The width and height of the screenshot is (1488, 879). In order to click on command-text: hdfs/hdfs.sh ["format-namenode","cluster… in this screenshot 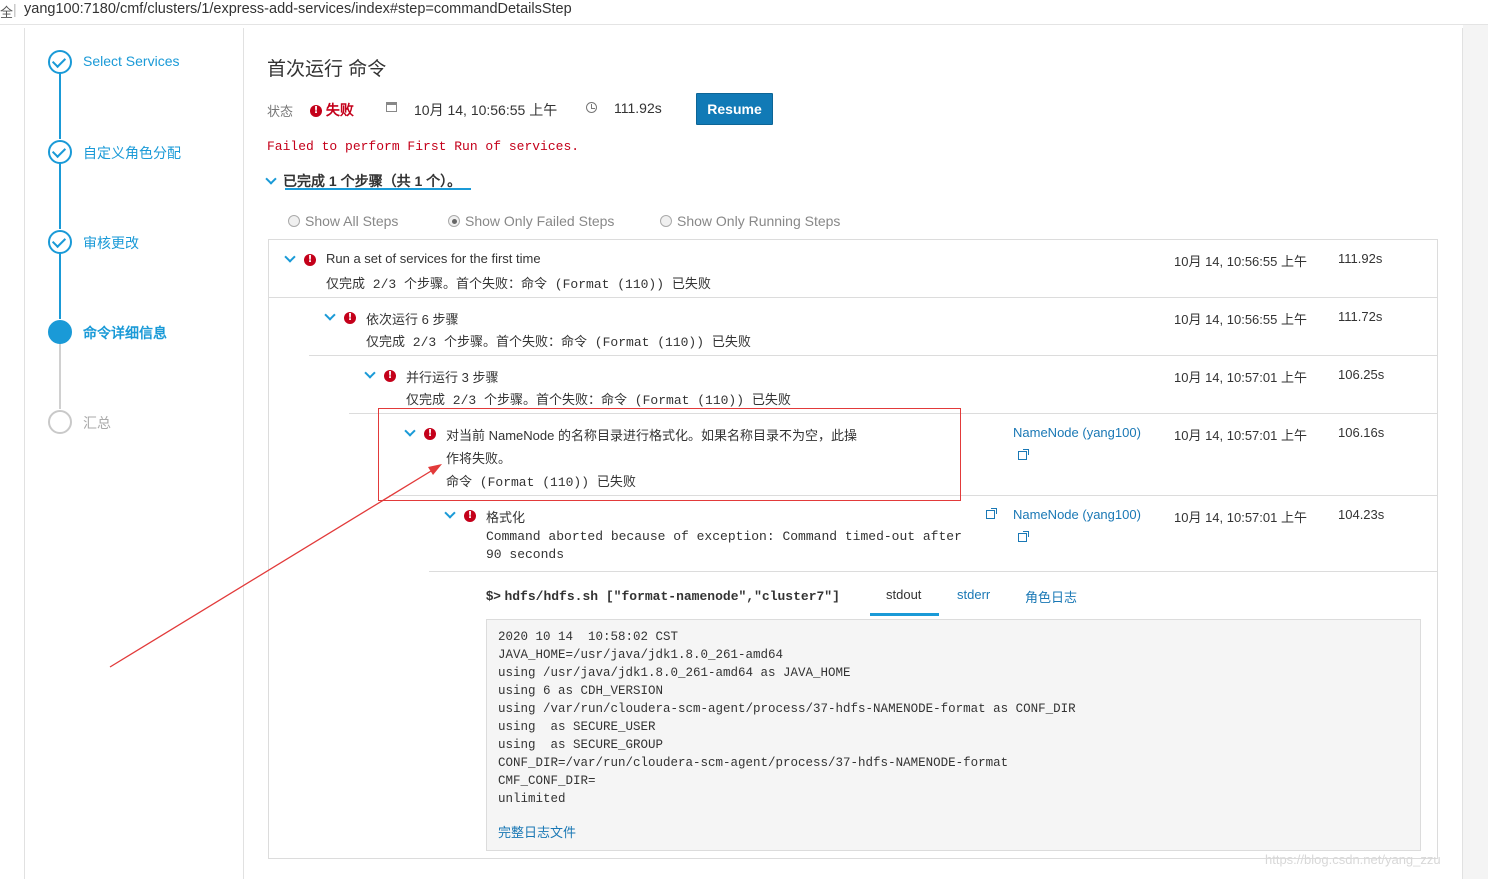, I will do `click(672, 596)`.